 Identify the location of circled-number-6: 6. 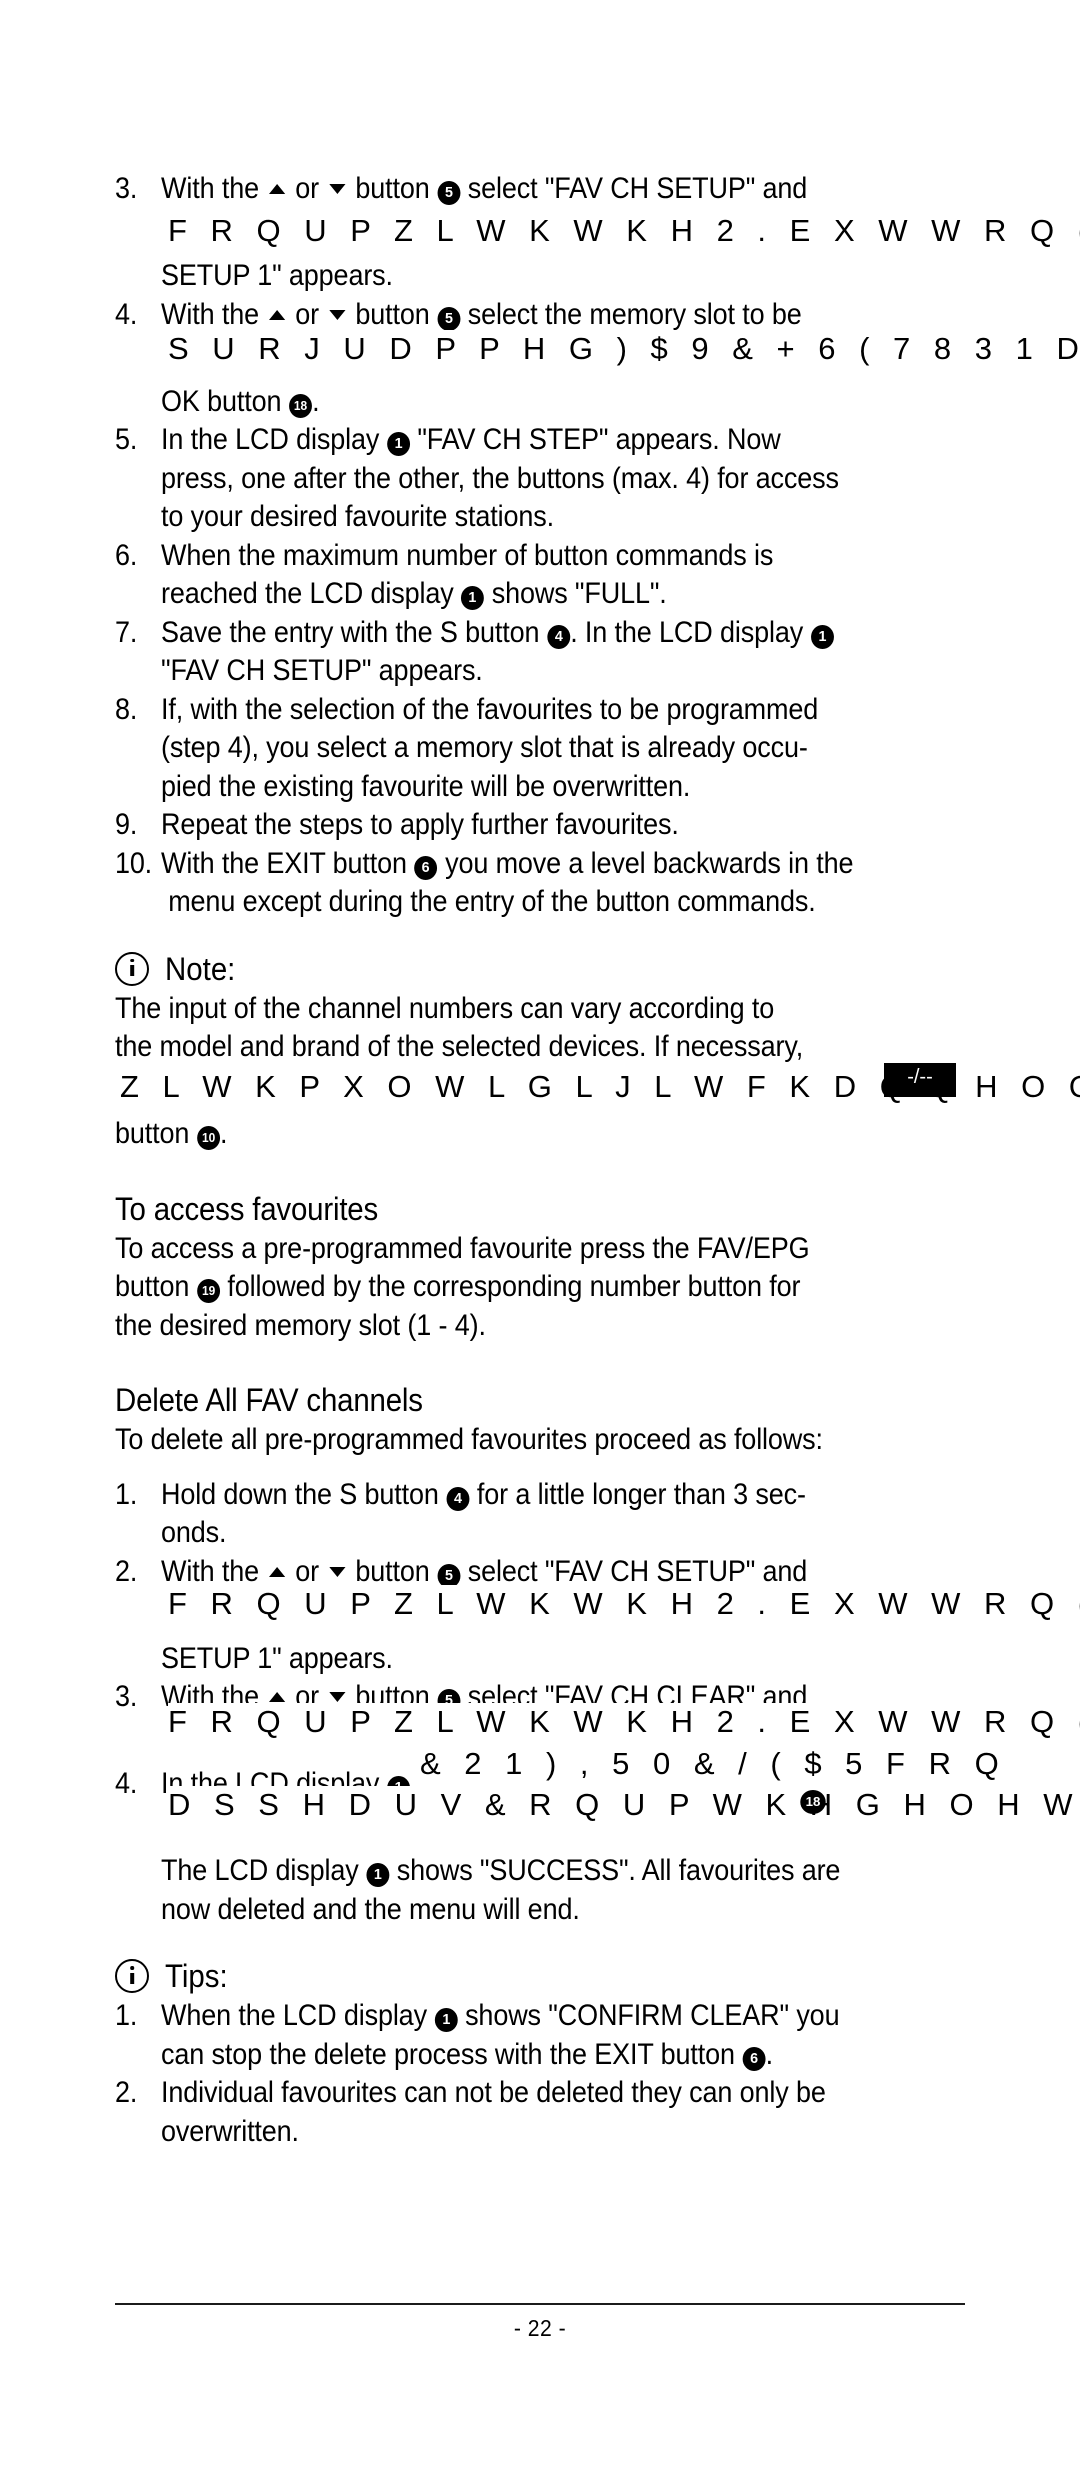
(426, 867).